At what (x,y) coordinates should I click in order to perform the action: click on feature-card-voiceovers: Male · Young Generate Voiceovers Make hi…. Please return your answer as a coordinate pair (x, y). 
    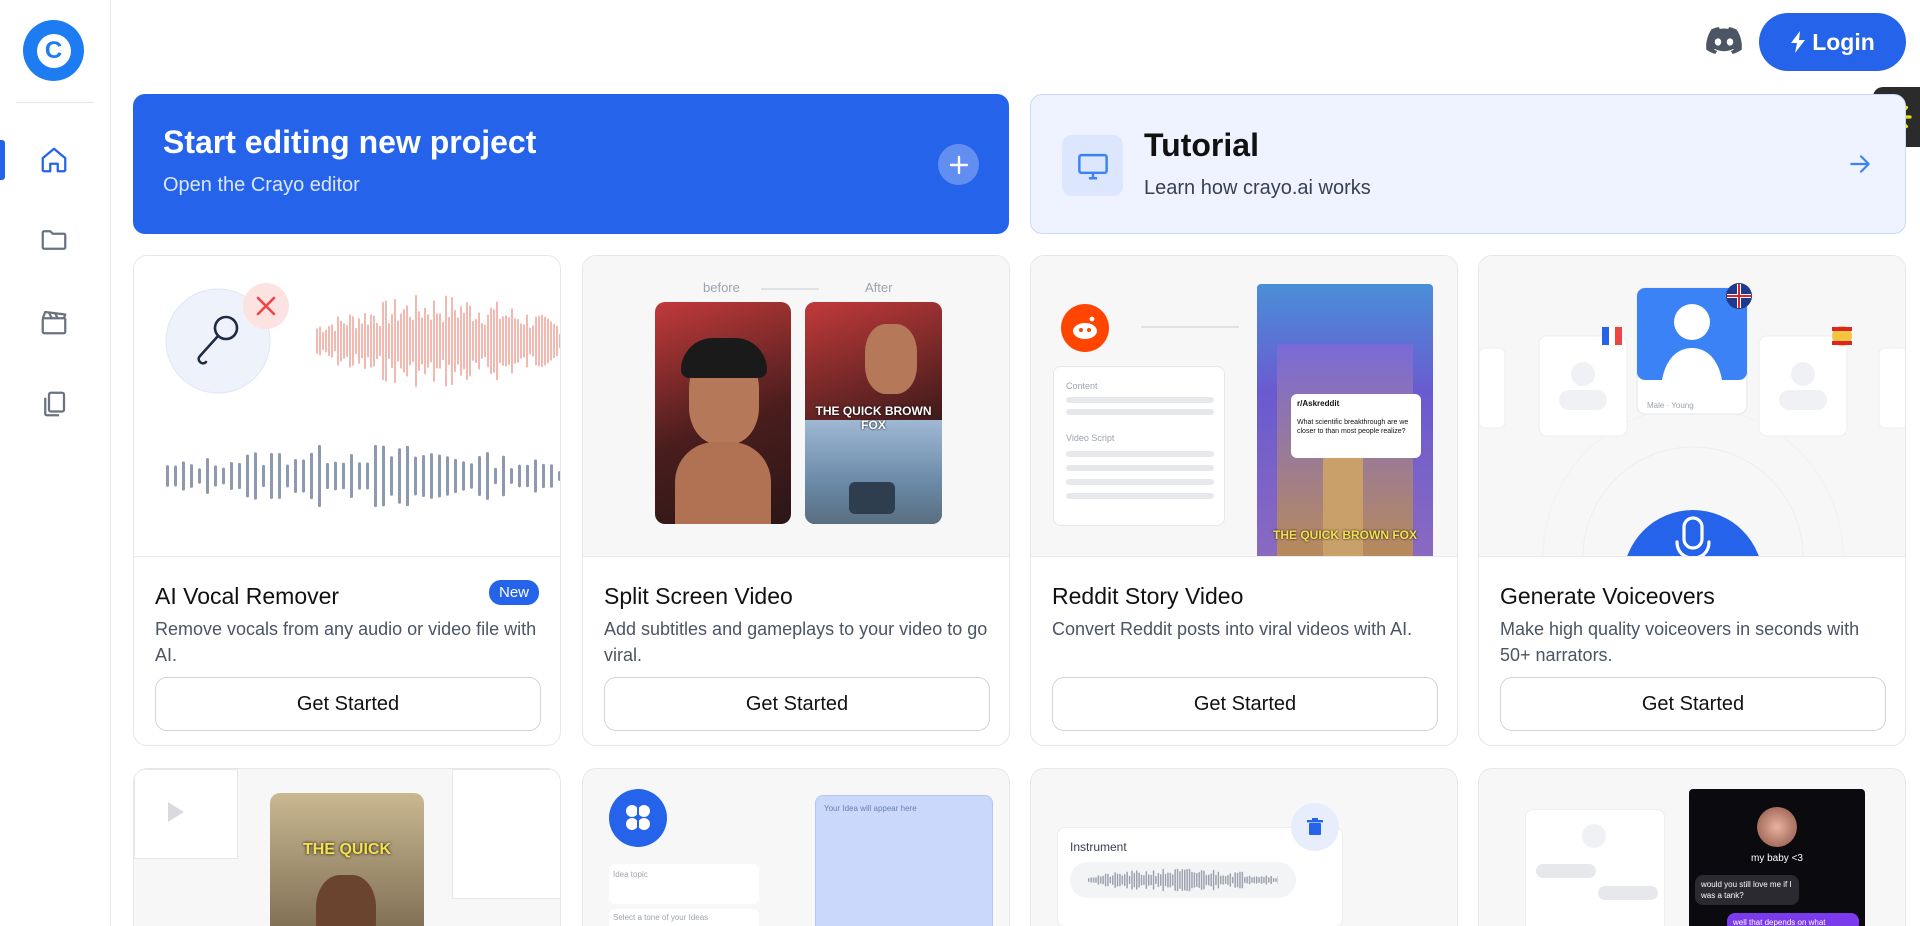
    Looking at the image, I should click on (1692, 500).